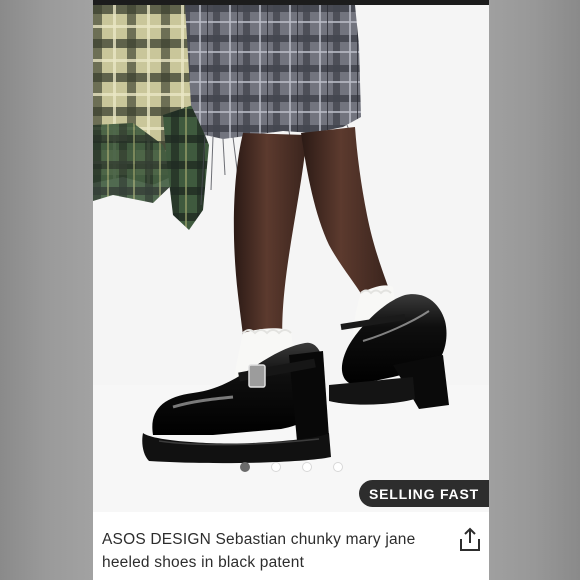 The image size is (580, 580). I want to click on gallery-dots, so click(291, 469).